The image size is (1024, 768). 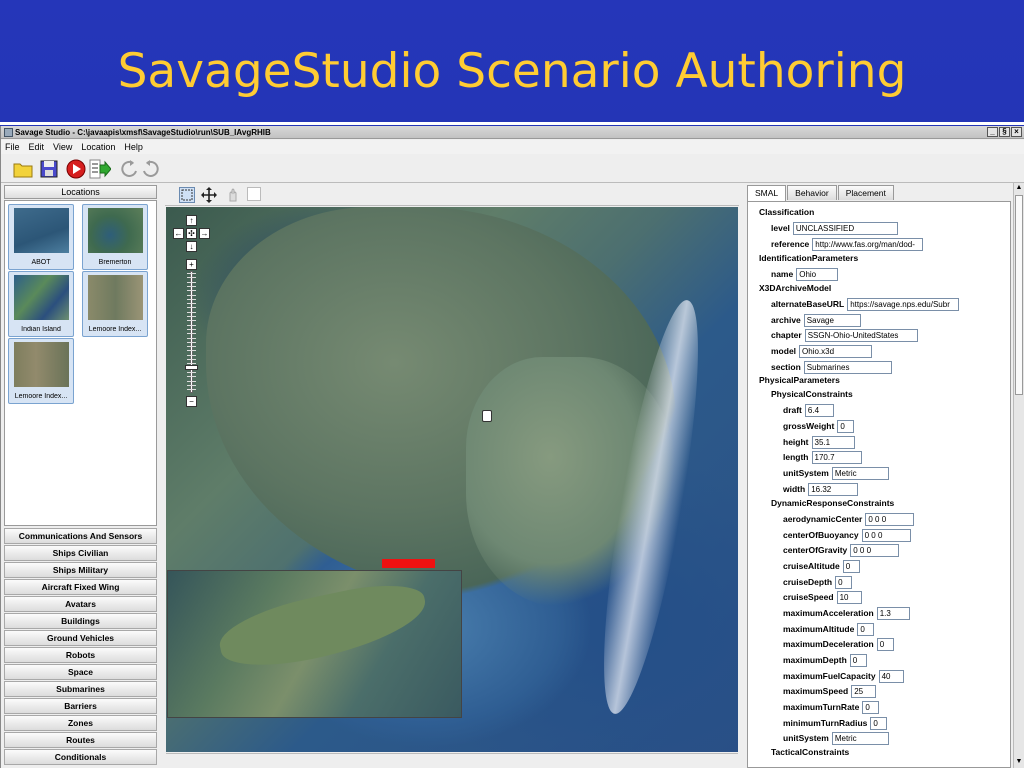 I want to click on undo-icon, so click(x=129, y=169).